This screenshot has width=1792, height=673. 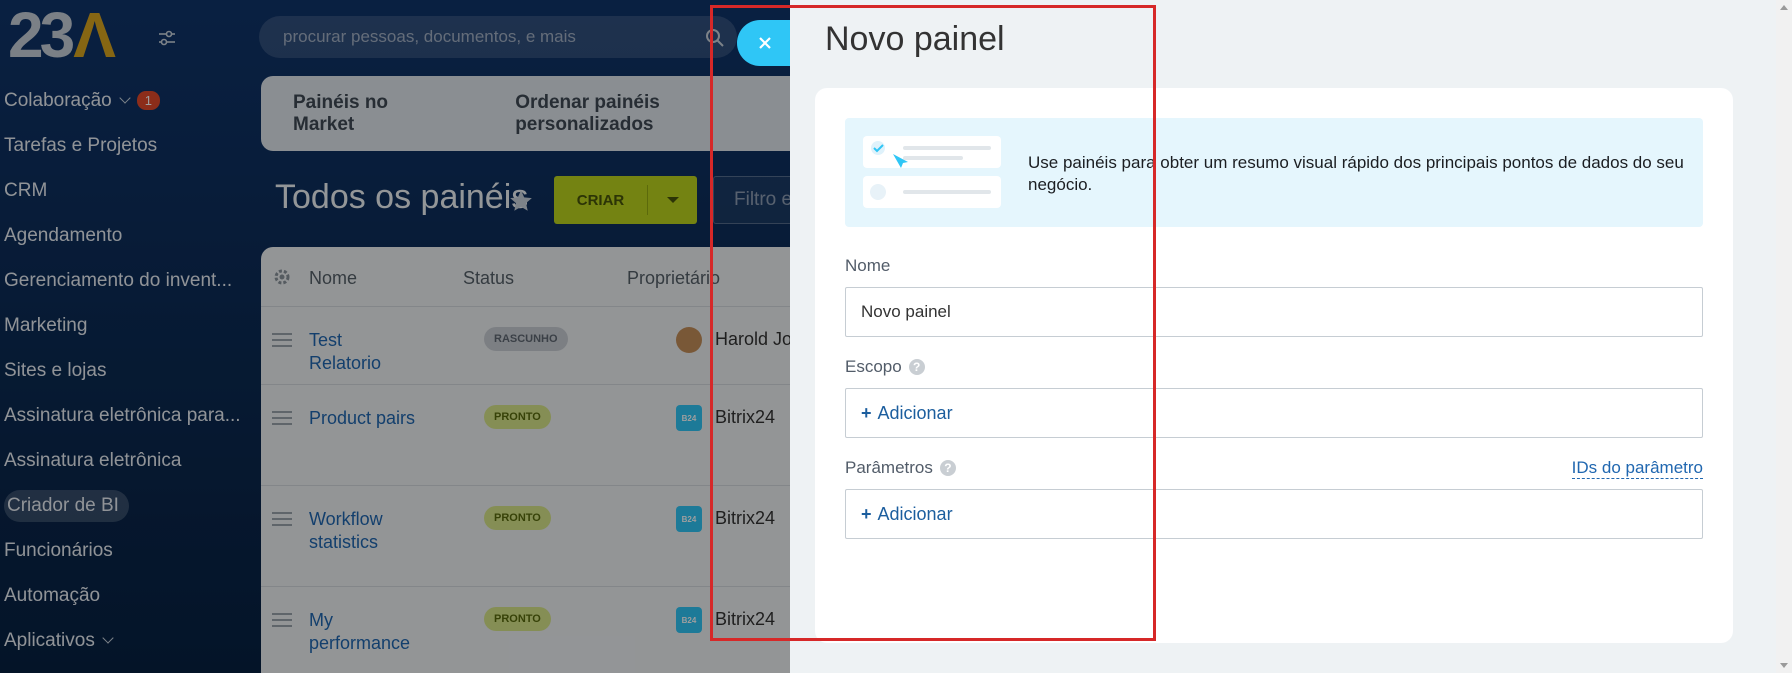 I want to click on scroll-down-icon, so click(x=1784, y=665).